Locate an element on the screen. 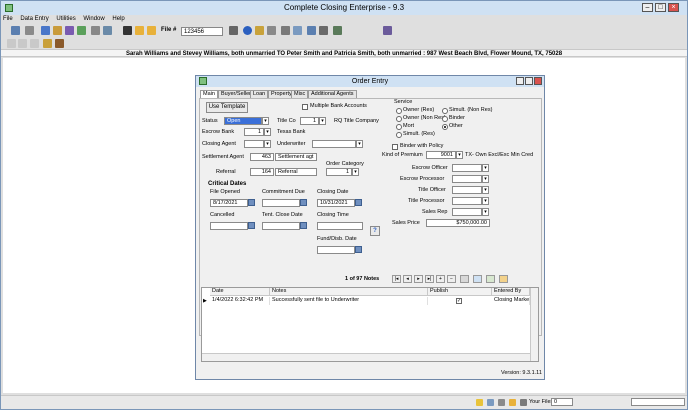 This screenshot has height=410, width=688. sales-rep-input is located at coordinates (467, 212).